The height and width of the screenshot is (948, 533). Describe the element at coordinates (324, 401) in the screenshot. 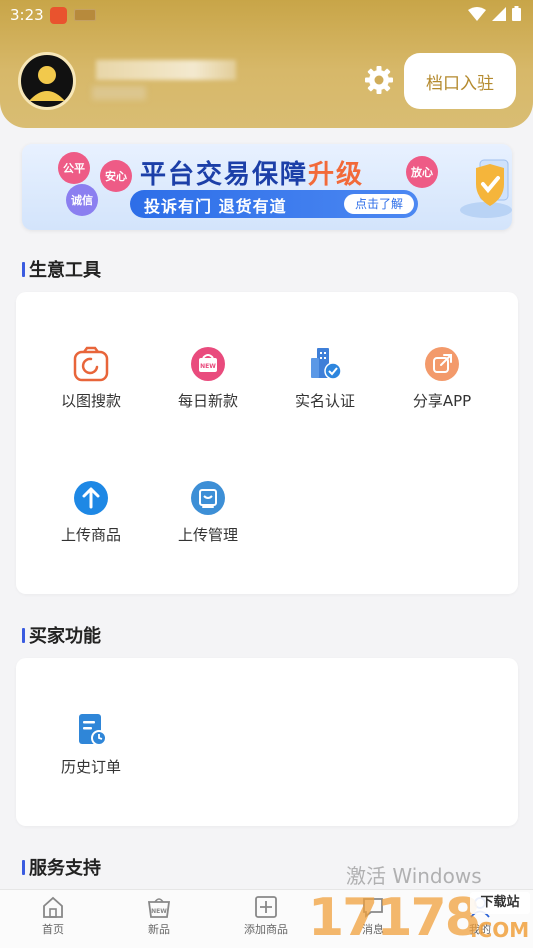

I see `tool-label: 实名认证` at that location.